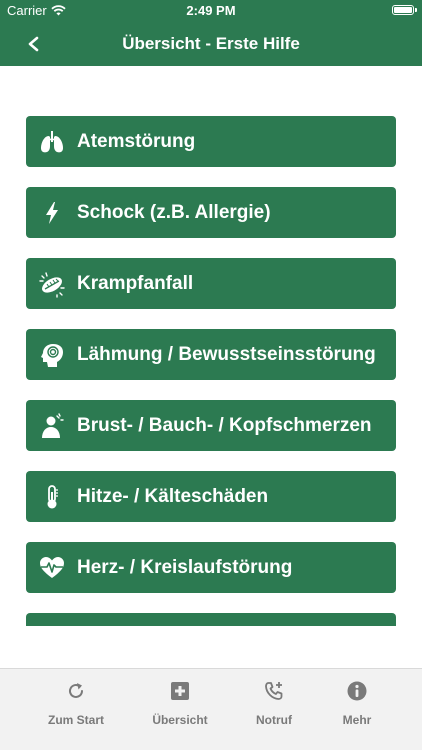 This screenshot has height=750, width=422. What do you see at coordinates (52, 284) in the screenshot?
I see `seizure-icon` at bounding box center [52, 284].